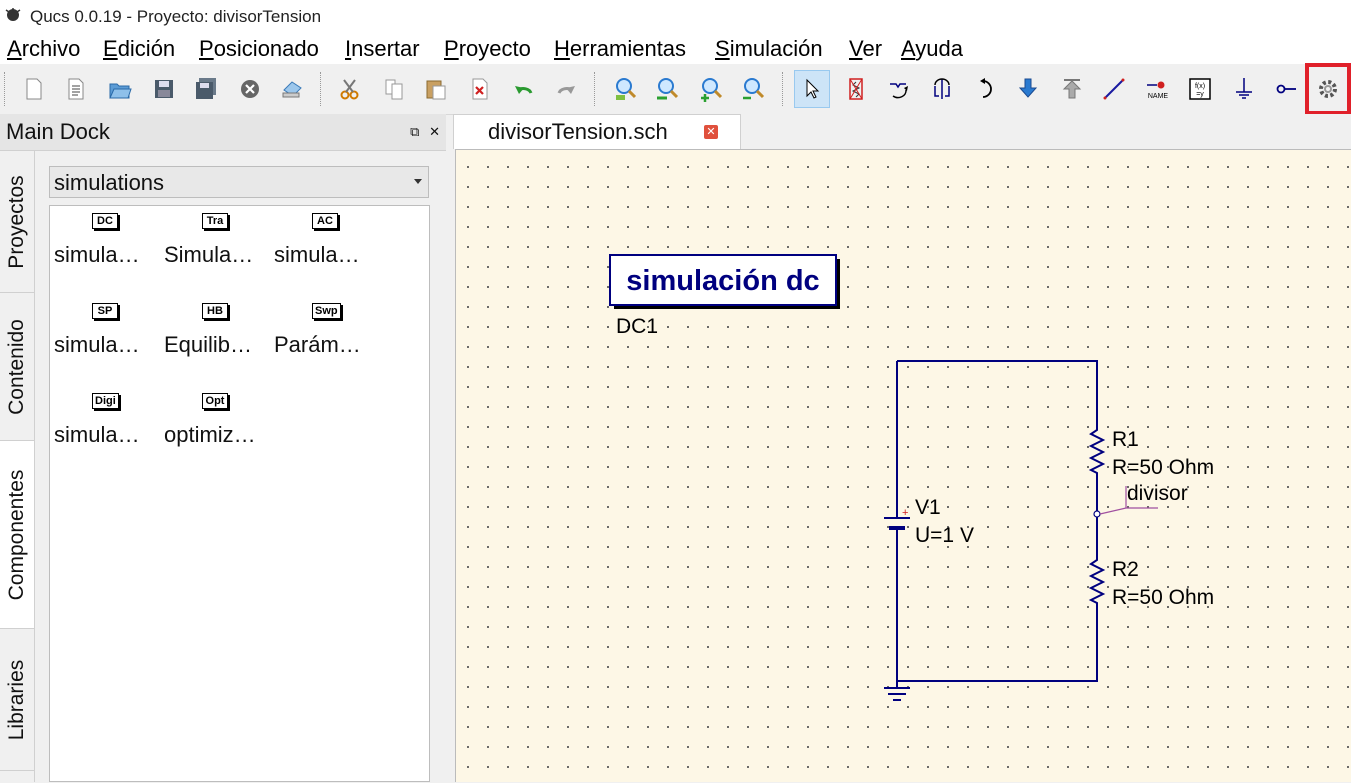 The image size is (1351, 783). I want to click on paste-icon, so click(436, 90).